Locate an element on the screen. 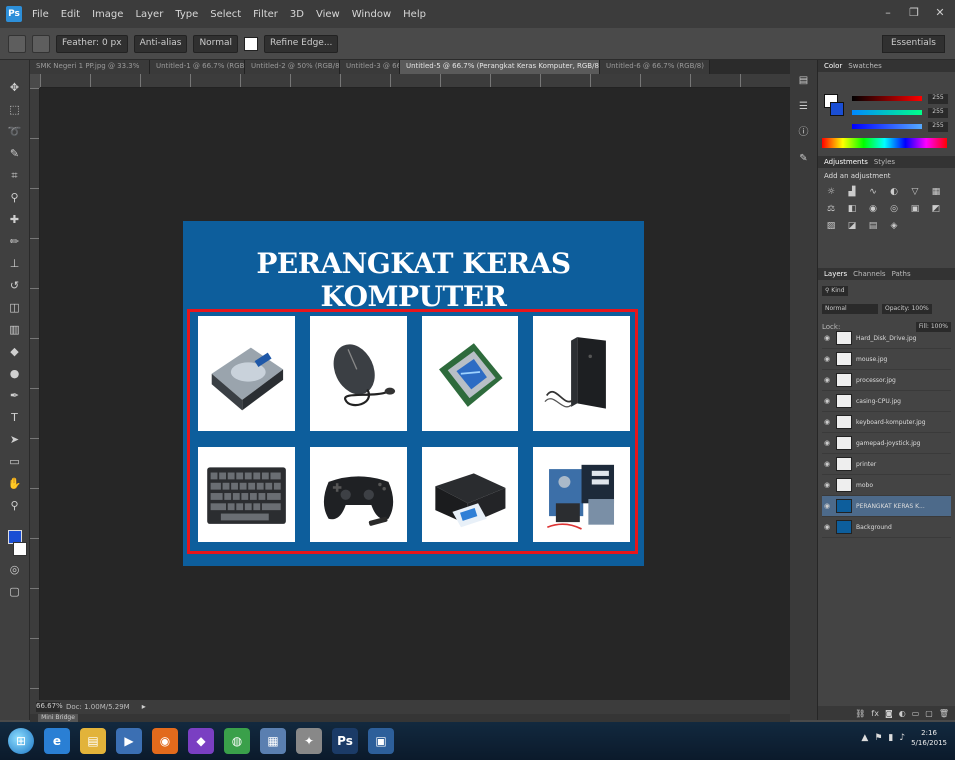  layer-row: ◉ keyboard-komputer.jpg is located at coordinates (886, 422).